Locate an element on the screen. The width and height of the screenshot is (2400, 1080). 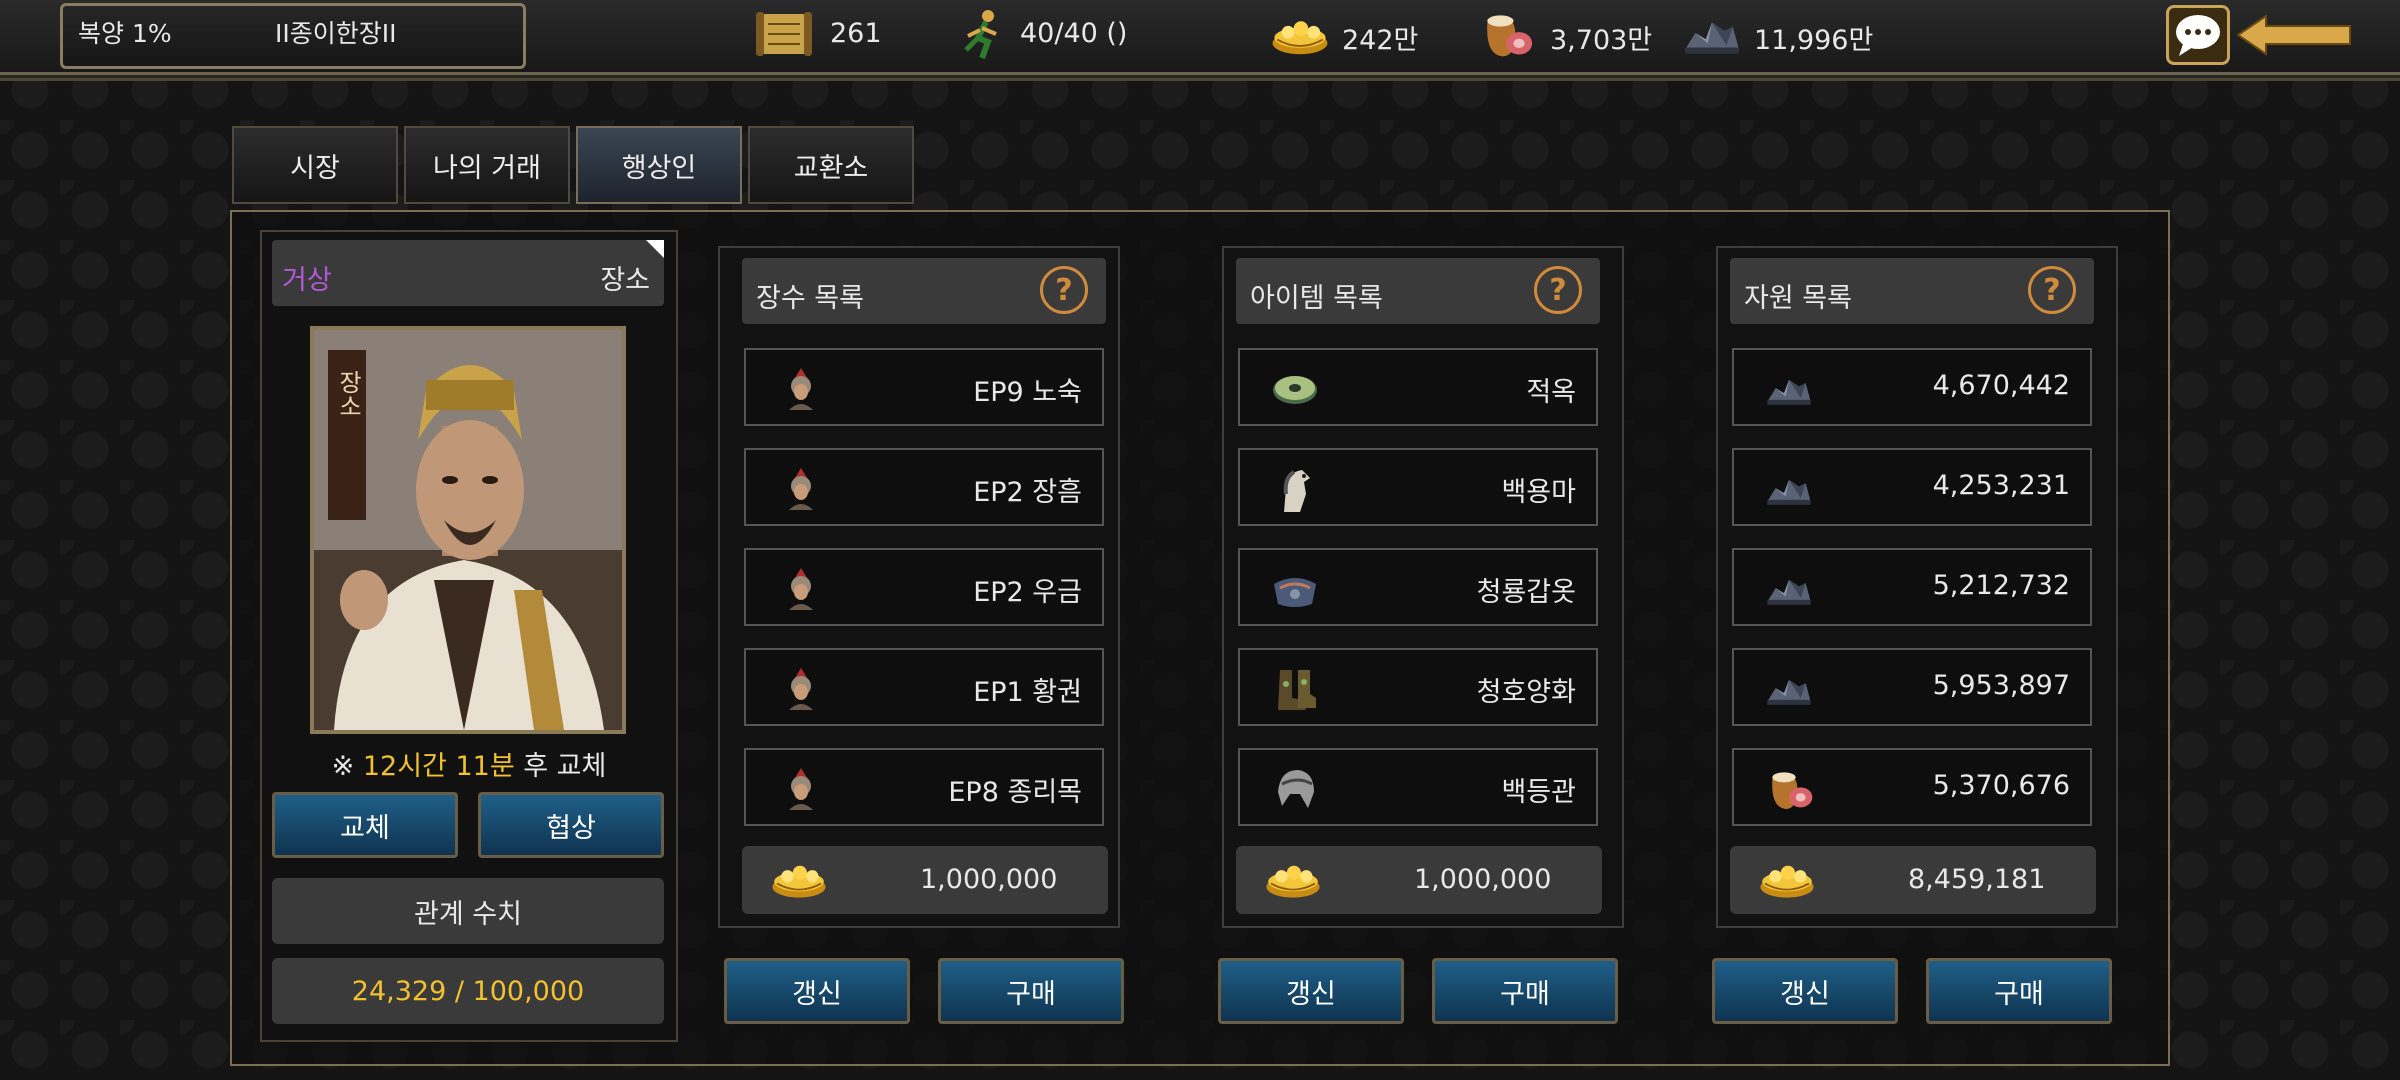
tab-exchange: 교환소 is located at coordinates (831, 165).